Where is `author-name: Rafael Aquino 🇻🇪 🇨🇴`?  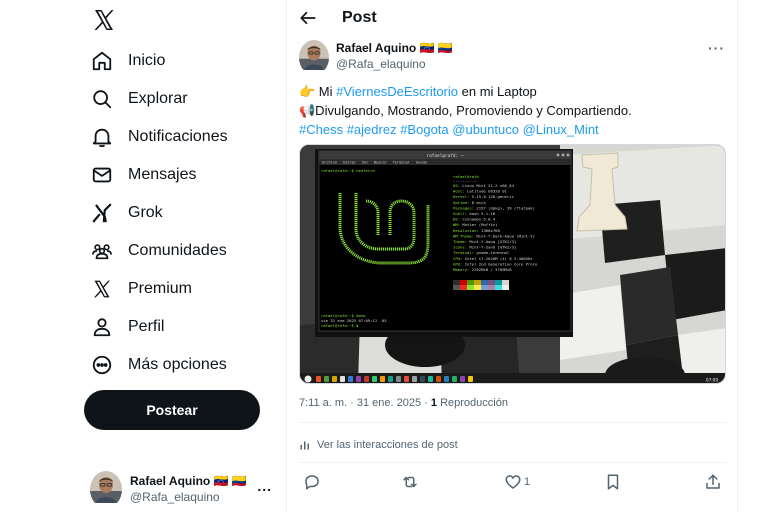
author-name: Rafael Aquino 🇻🇪 🇨🇴 is located at coordinates (394, 48).